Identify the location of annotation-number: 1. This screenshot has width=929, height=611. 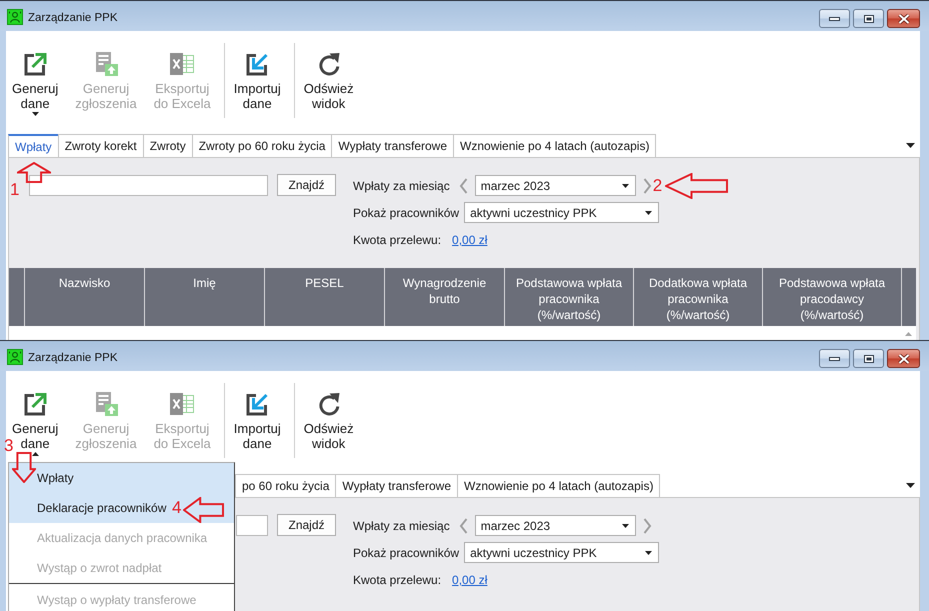
(15, 189).